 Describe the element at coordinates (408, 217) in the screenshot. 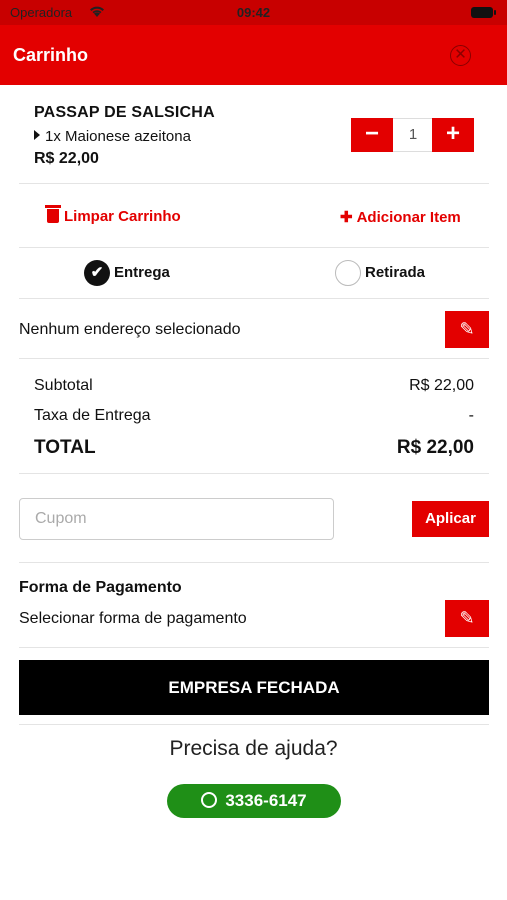

I see `add-item-label: Adicionar Item` at that location.